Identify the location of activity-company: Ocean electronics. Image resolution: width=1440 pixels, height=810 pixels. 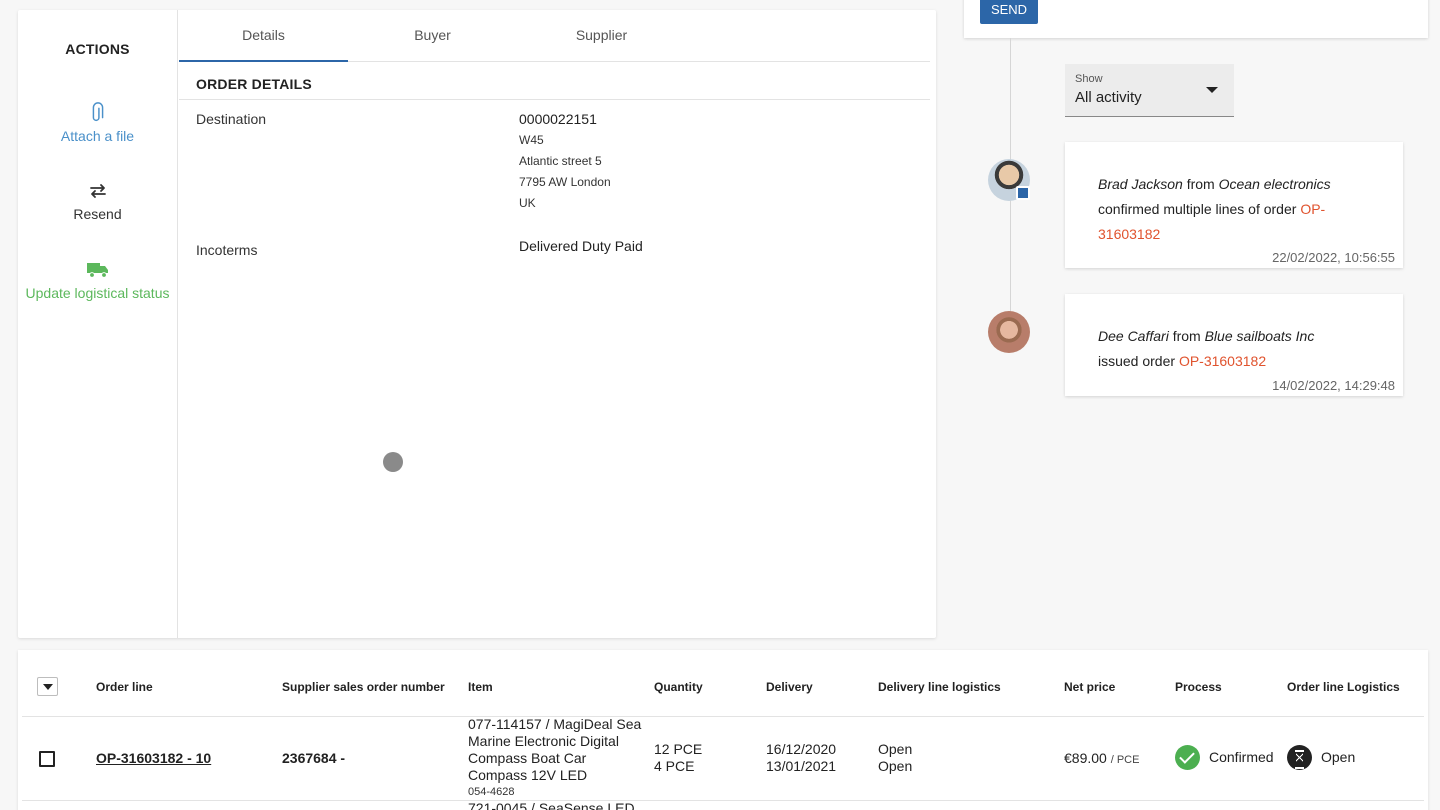
(1274, 184).